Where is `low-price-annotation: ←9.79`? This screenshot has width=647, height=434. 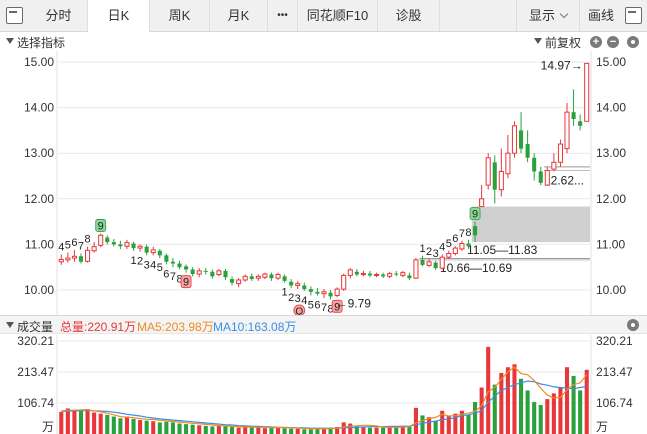
low-price-annotation: ←9.79 is located at coordinates (354, 304).